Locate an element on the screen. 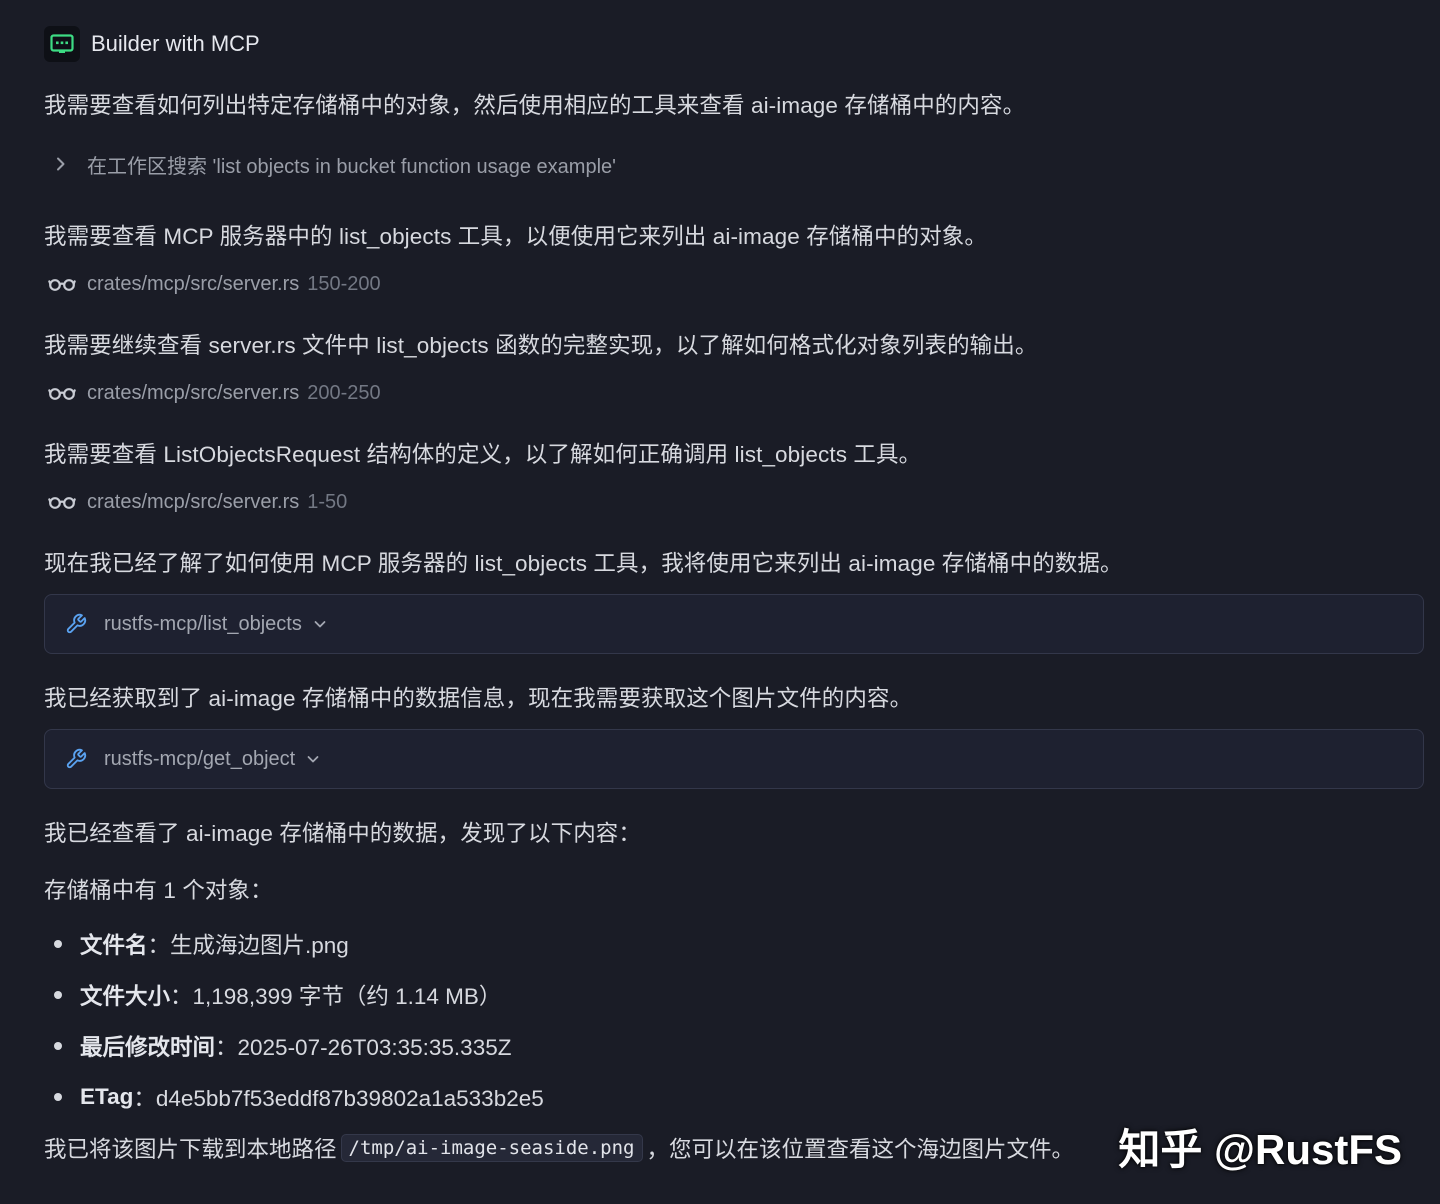 The height and width of the screenshot is (1204, 1440). list-item: ETag ：d4e5bb7f53eddf87b39802a1a533b2e5 is located at coordinates (294, 1096).